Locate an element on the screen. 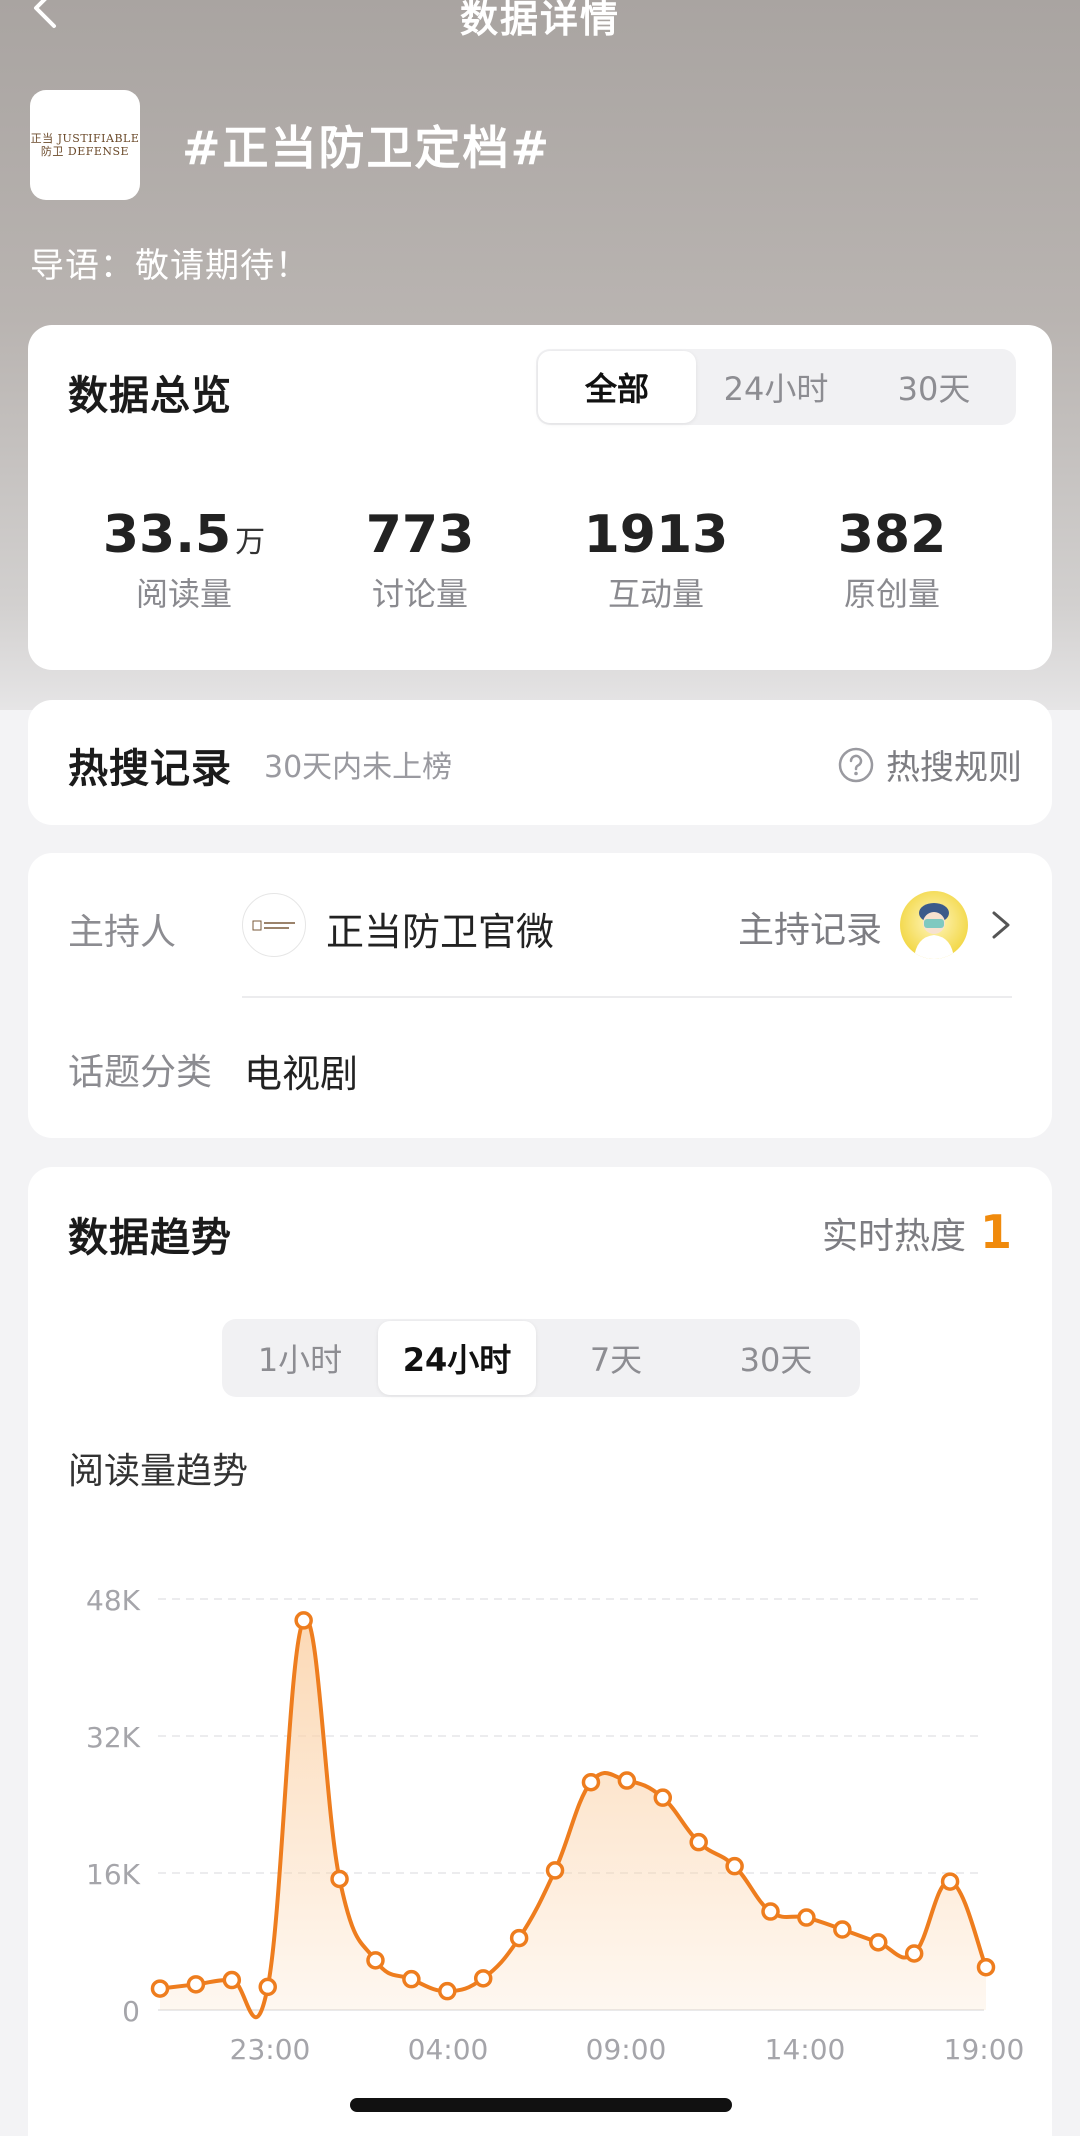  help-icon is located at coordinates (856, 764).